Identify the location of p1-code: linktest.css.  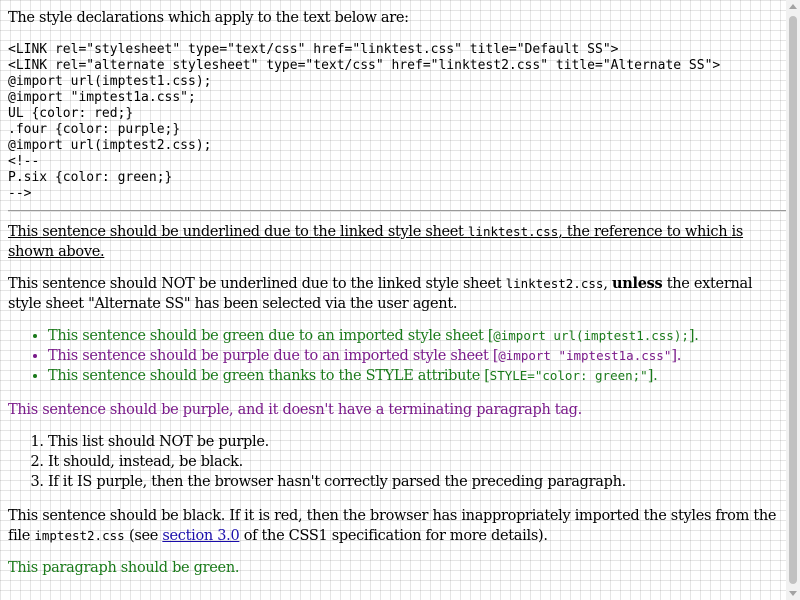
(513, 231).